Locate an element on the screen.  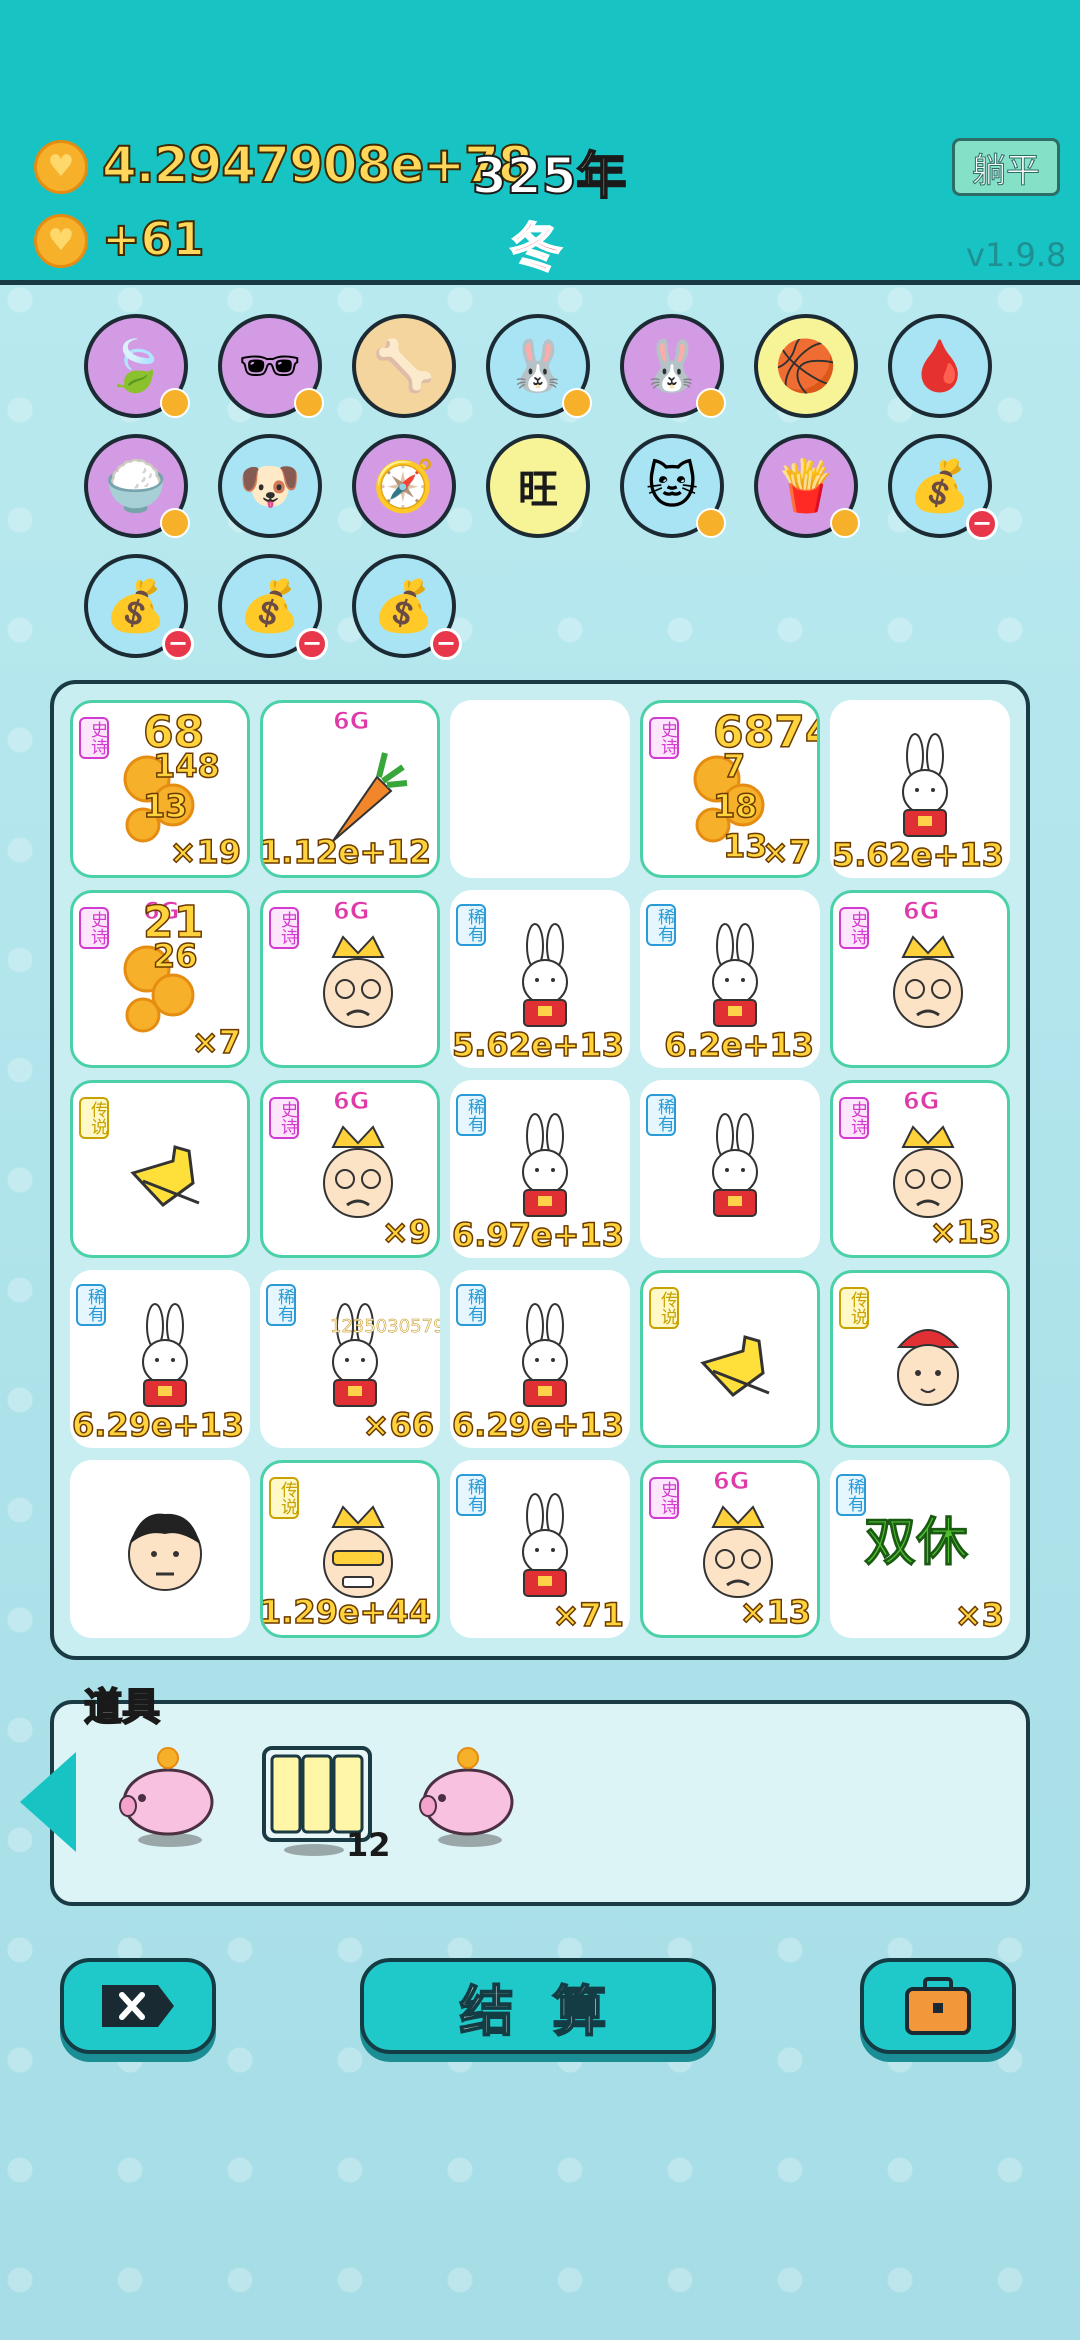
board-cell: 史诗 68 148 13 ×19 is located at coordinates (160, 789).